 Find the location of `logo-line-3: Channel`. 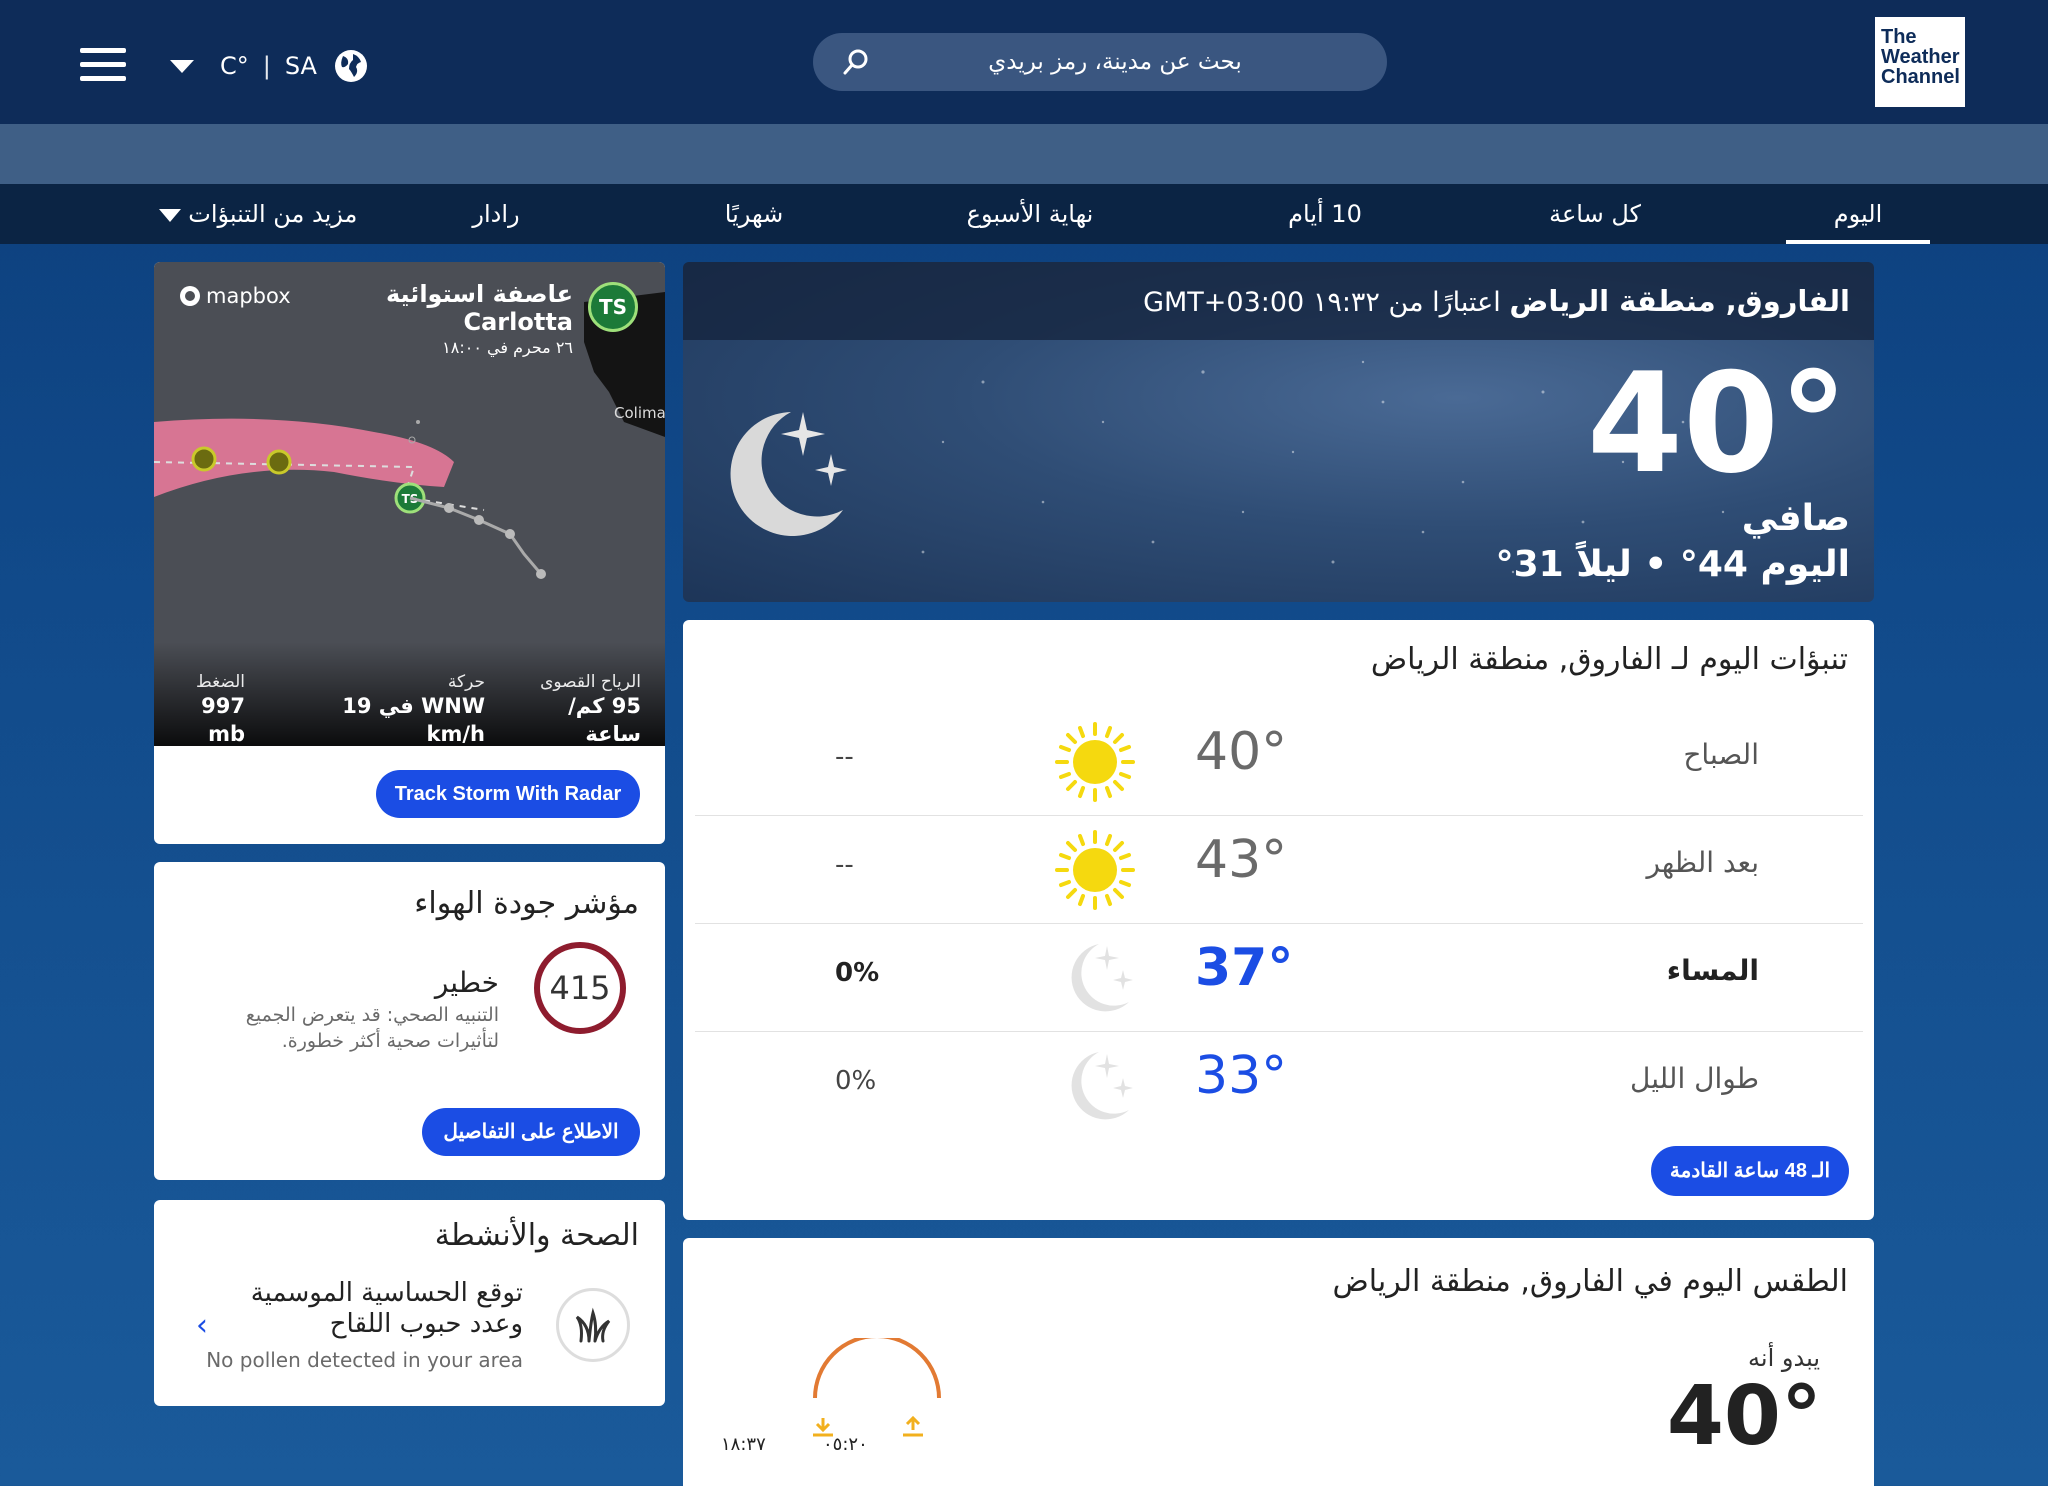

logo-line-3: Channel is located at coordinates (1920, 77).